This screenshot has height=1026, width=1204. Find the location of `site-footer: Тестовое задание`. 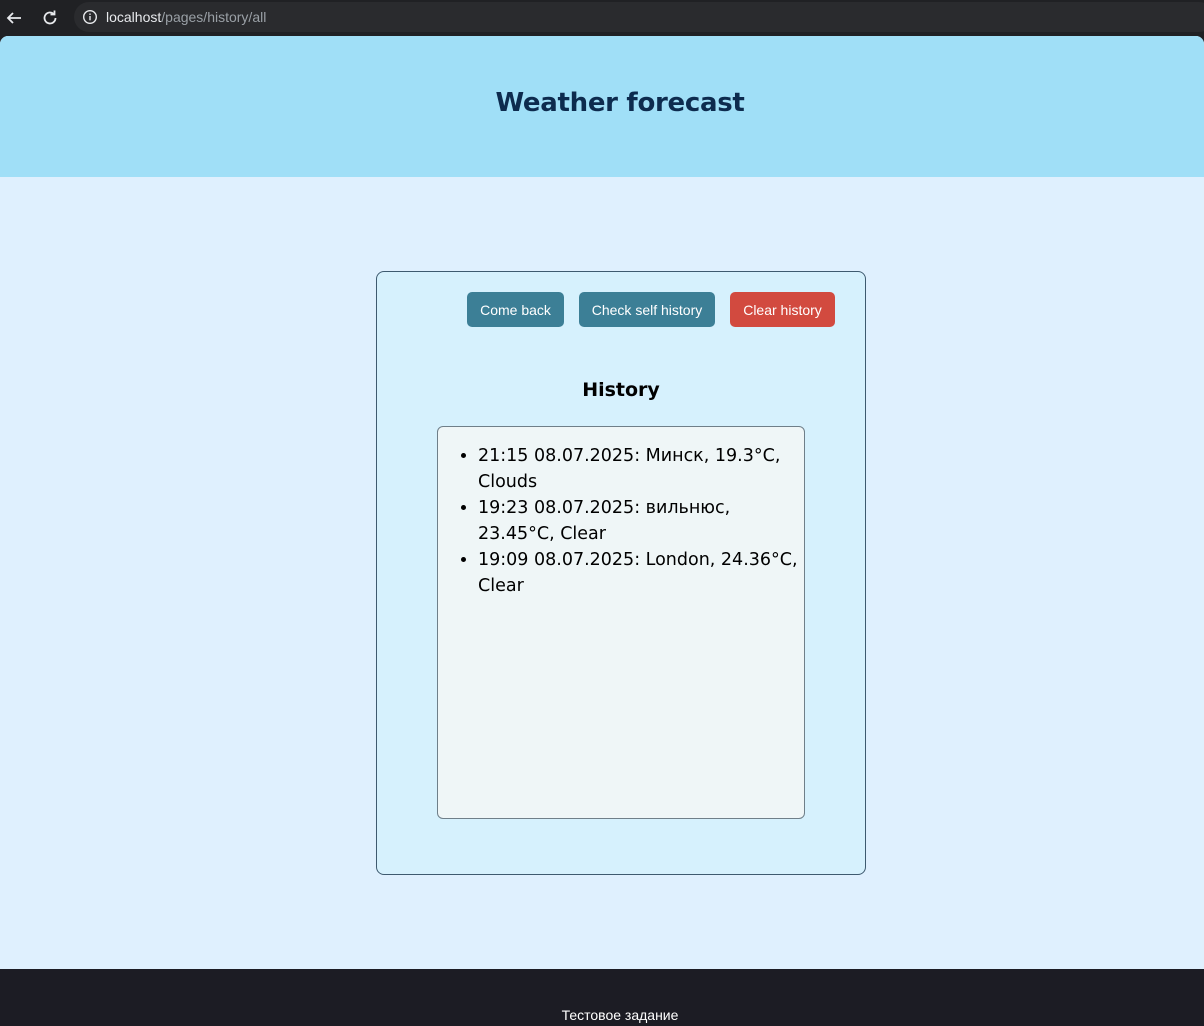

site-footer: Тестовое задание is located at coordinates (602, 997).